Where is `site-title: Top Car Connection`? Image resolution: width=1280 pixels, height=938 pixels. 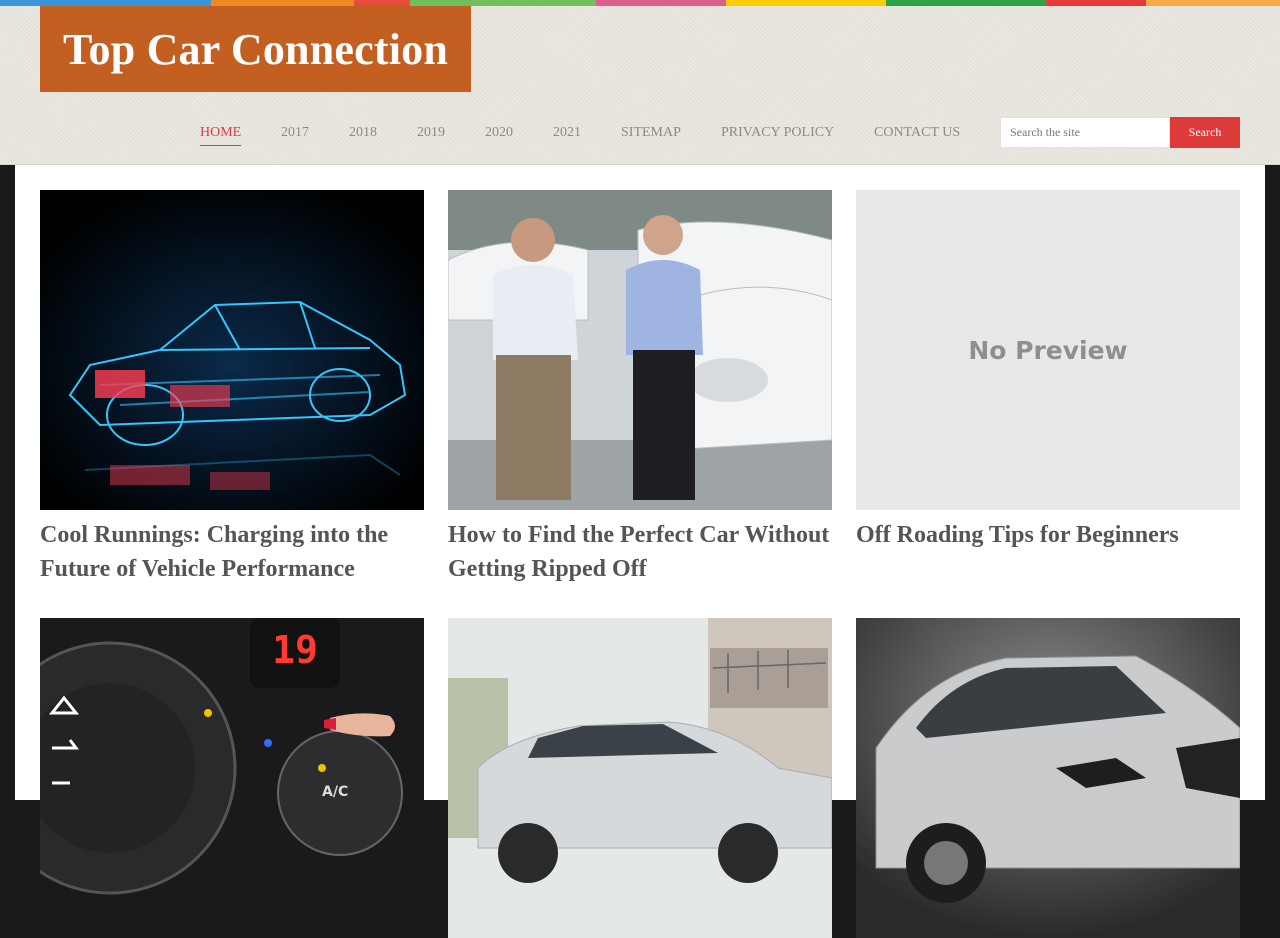
site-title: Top Car Connection is located at coordinates (255, 49).